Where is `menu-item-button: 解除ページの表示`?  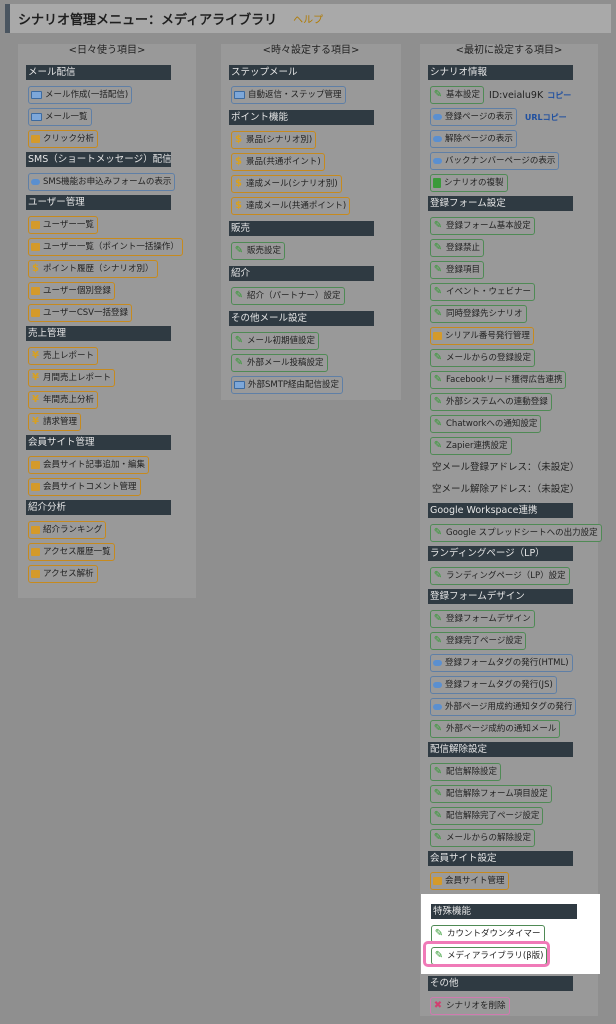 menu-item-button: 解除ページの表示 is located at coordinates (473, 139).